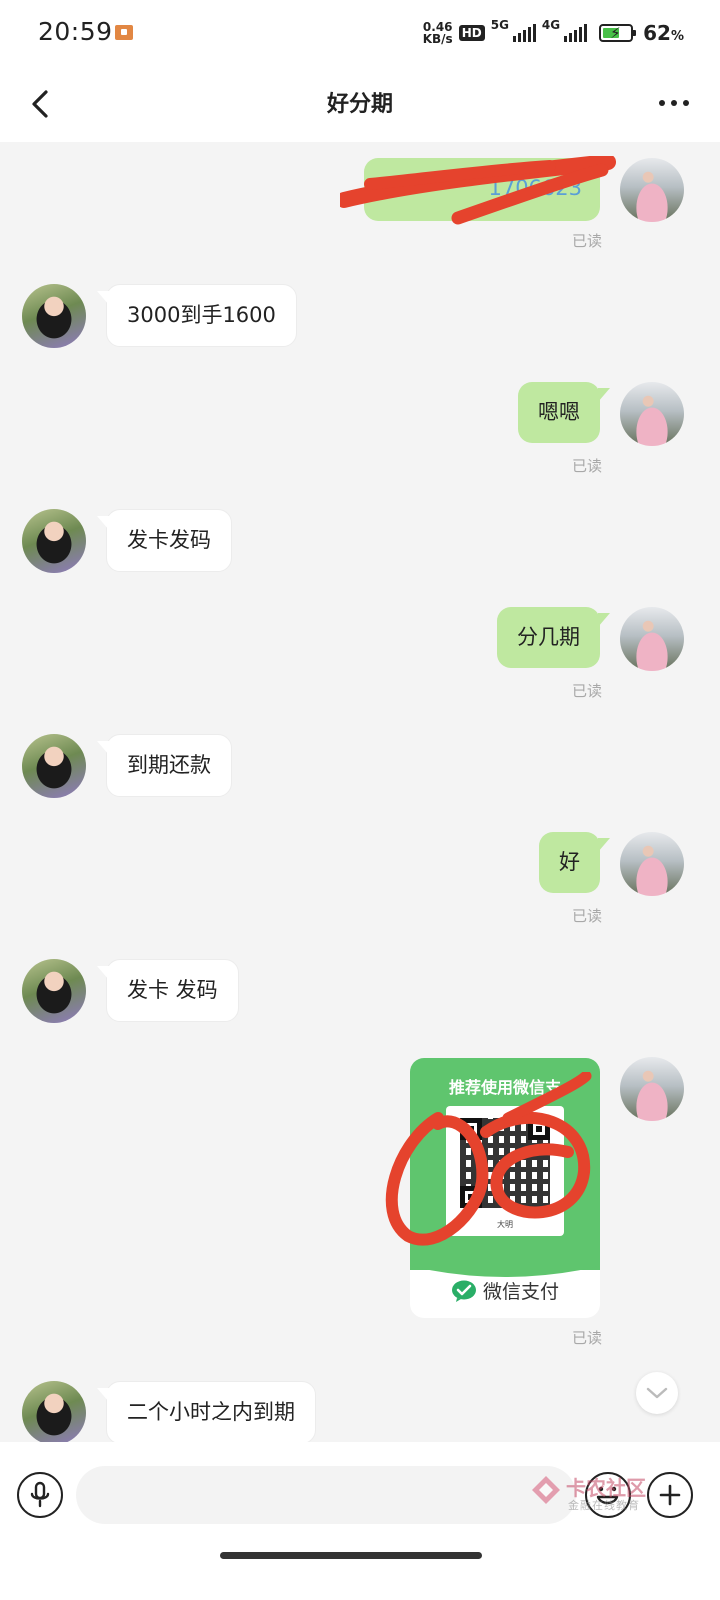  I want to click on chat-title: 好分期, so click(359, 104).